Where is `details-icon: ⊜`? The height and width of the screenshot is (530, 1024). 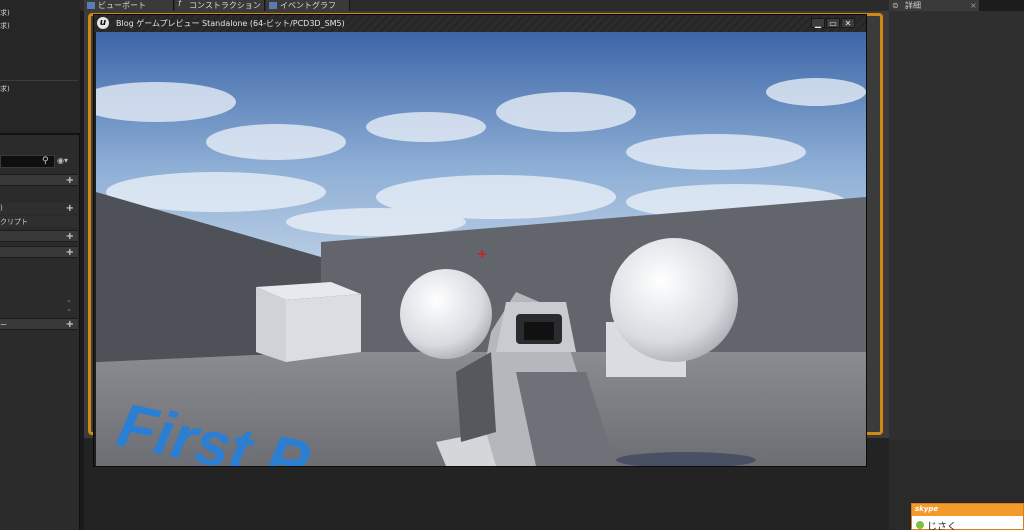
details-icon: ⊜ is located at coordinates (895, 5).